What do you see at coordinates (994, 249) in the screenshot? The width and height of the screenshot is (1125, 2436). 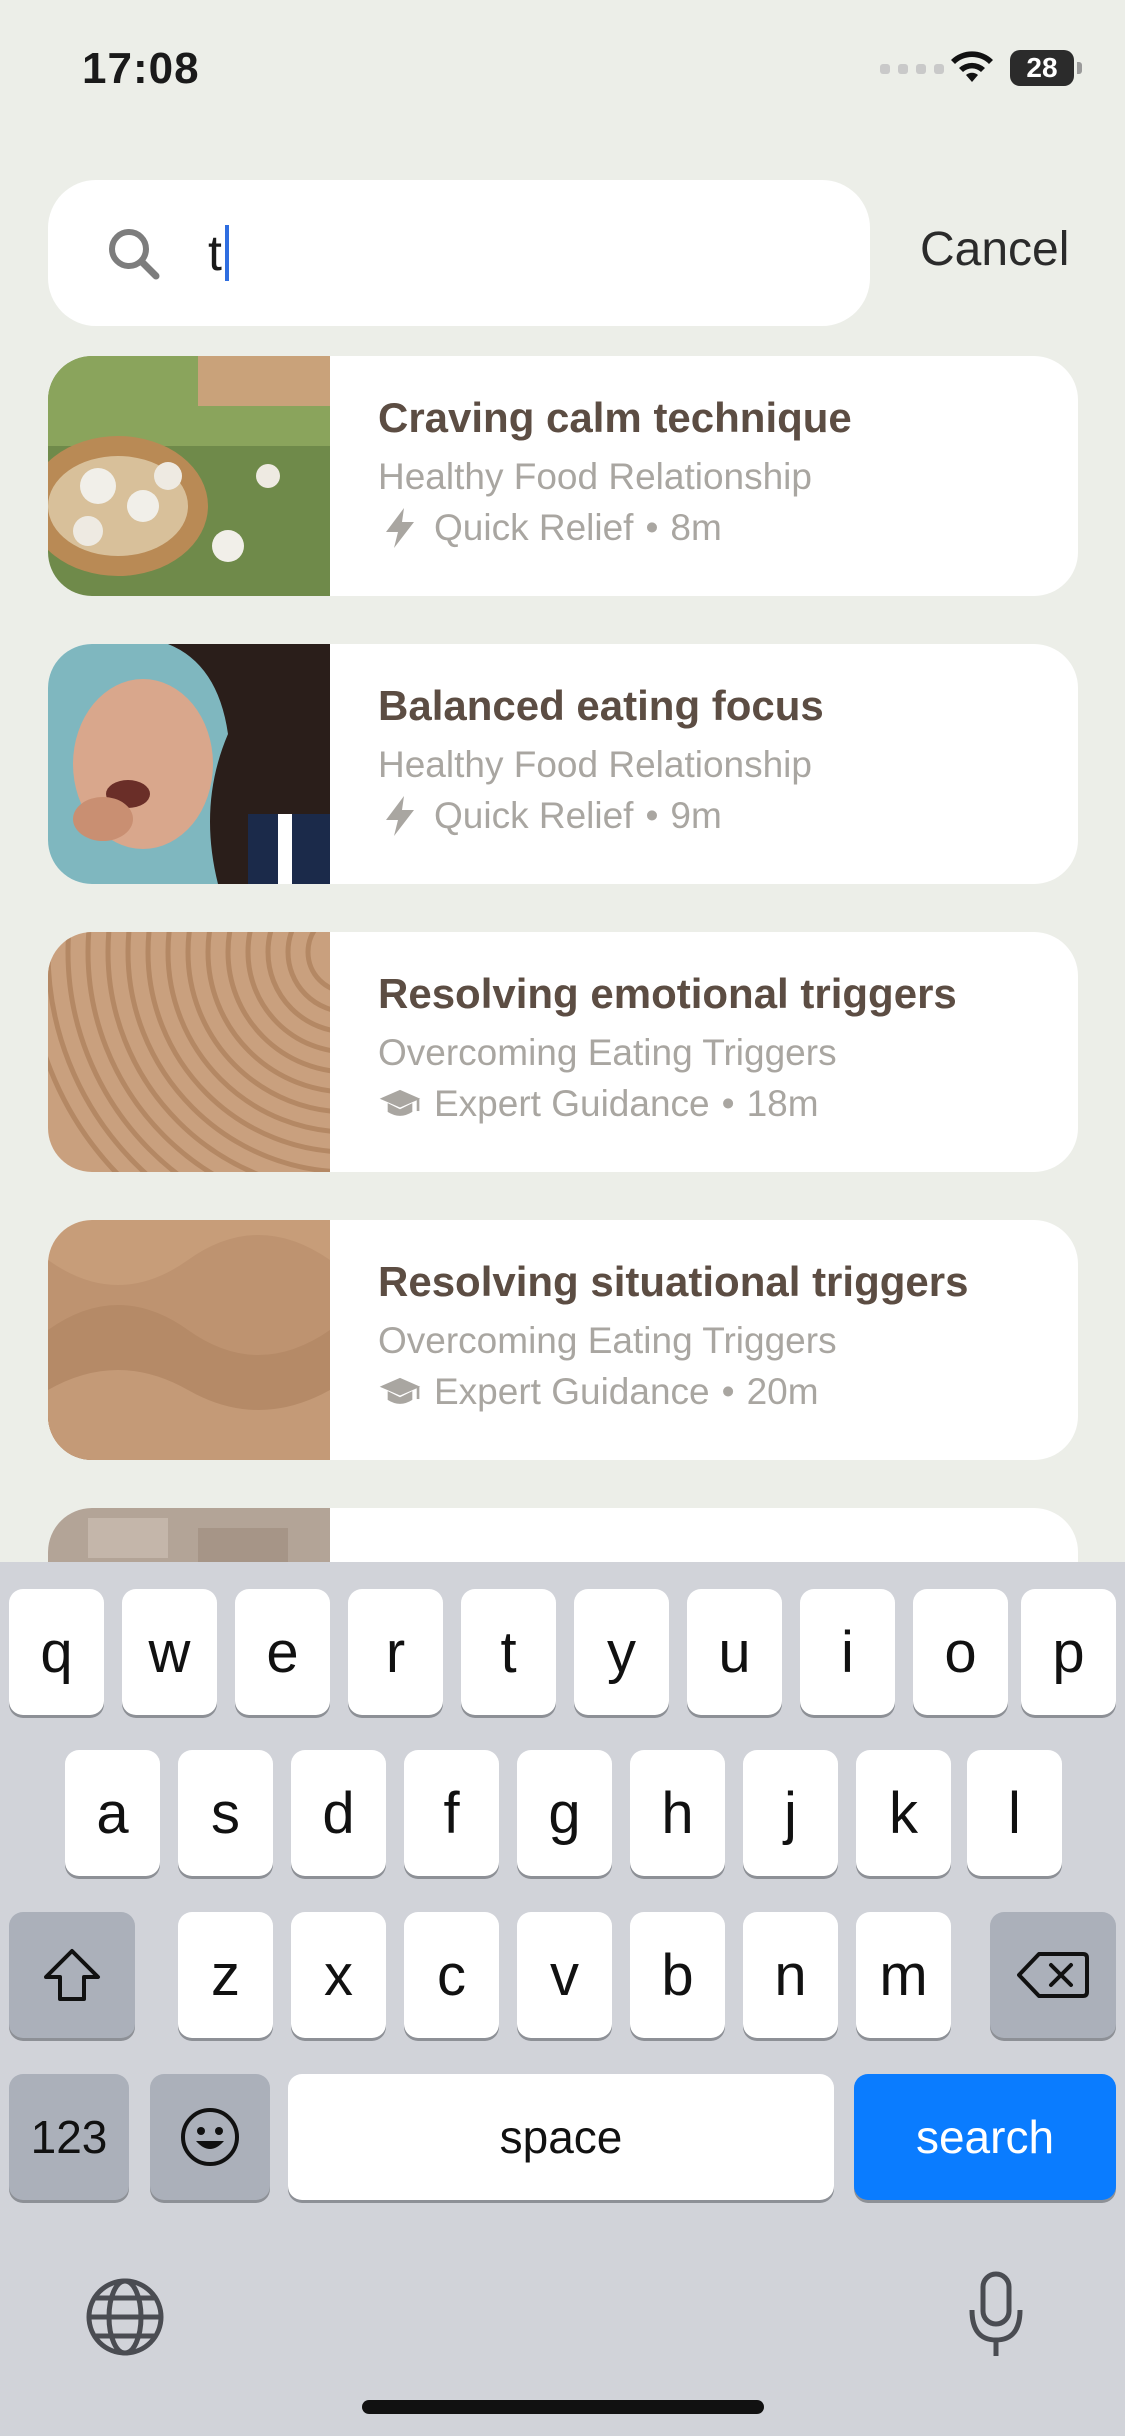 I see `cancel-button: Cancel` at bounding box center [994, 249].